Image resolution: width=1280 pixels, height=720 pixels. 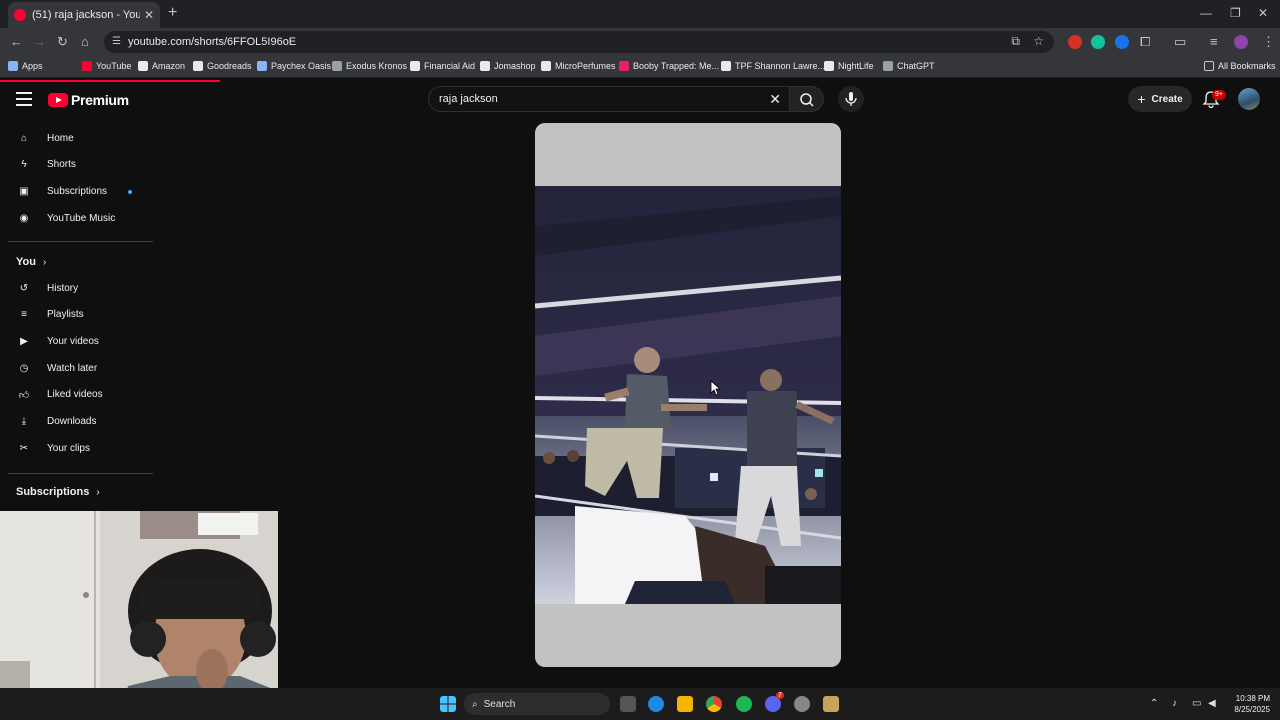 What do you see at coordinates (1252, 704) in the screenshot?
I see `system-clock: 10:38 PM 8/25/2025` at bounding box center [1252, 704].